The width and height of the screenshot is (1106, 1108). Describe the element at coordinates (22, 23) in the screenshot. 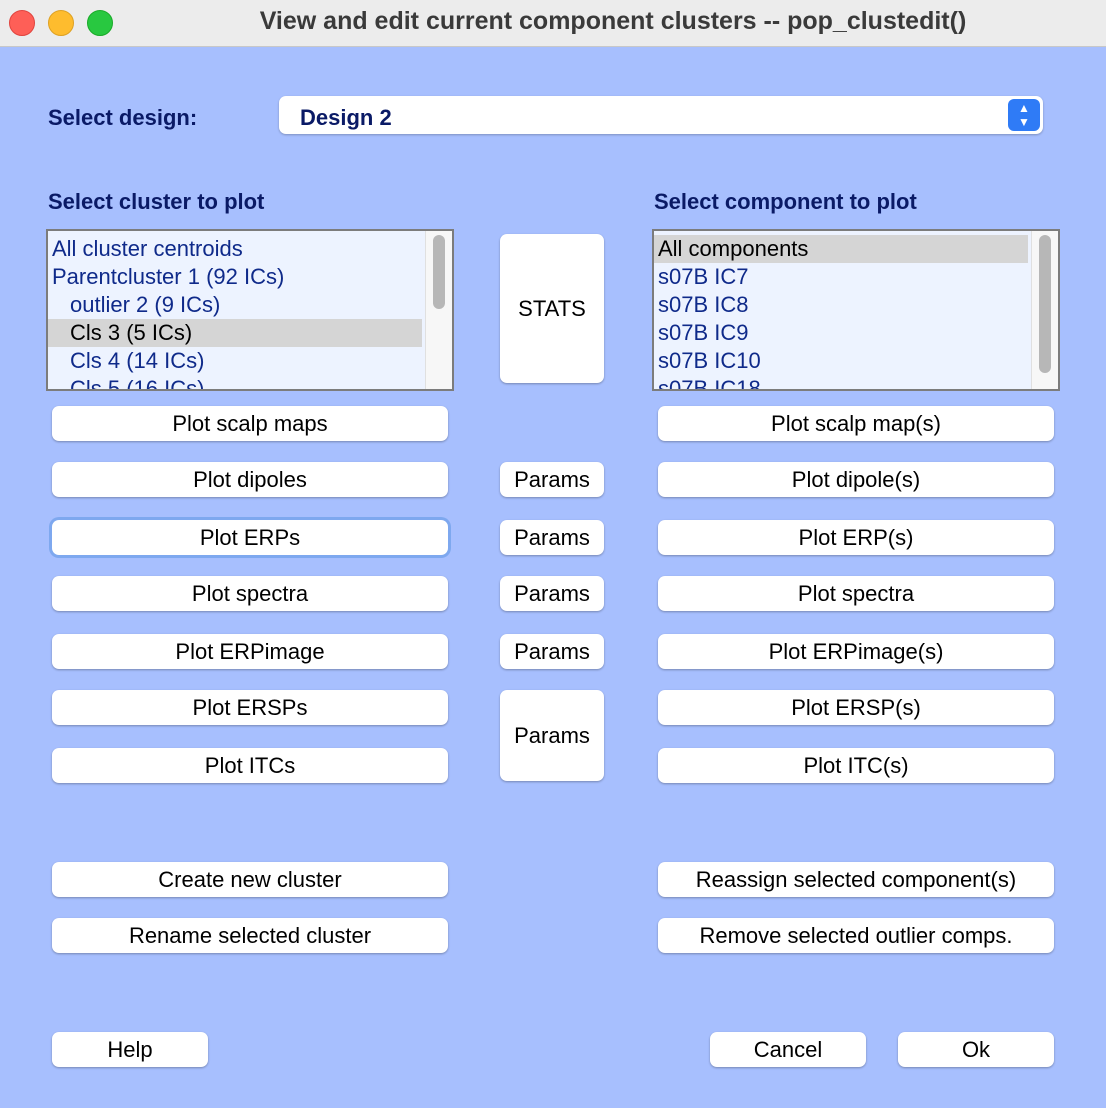

I see `close-window-button` at that location.